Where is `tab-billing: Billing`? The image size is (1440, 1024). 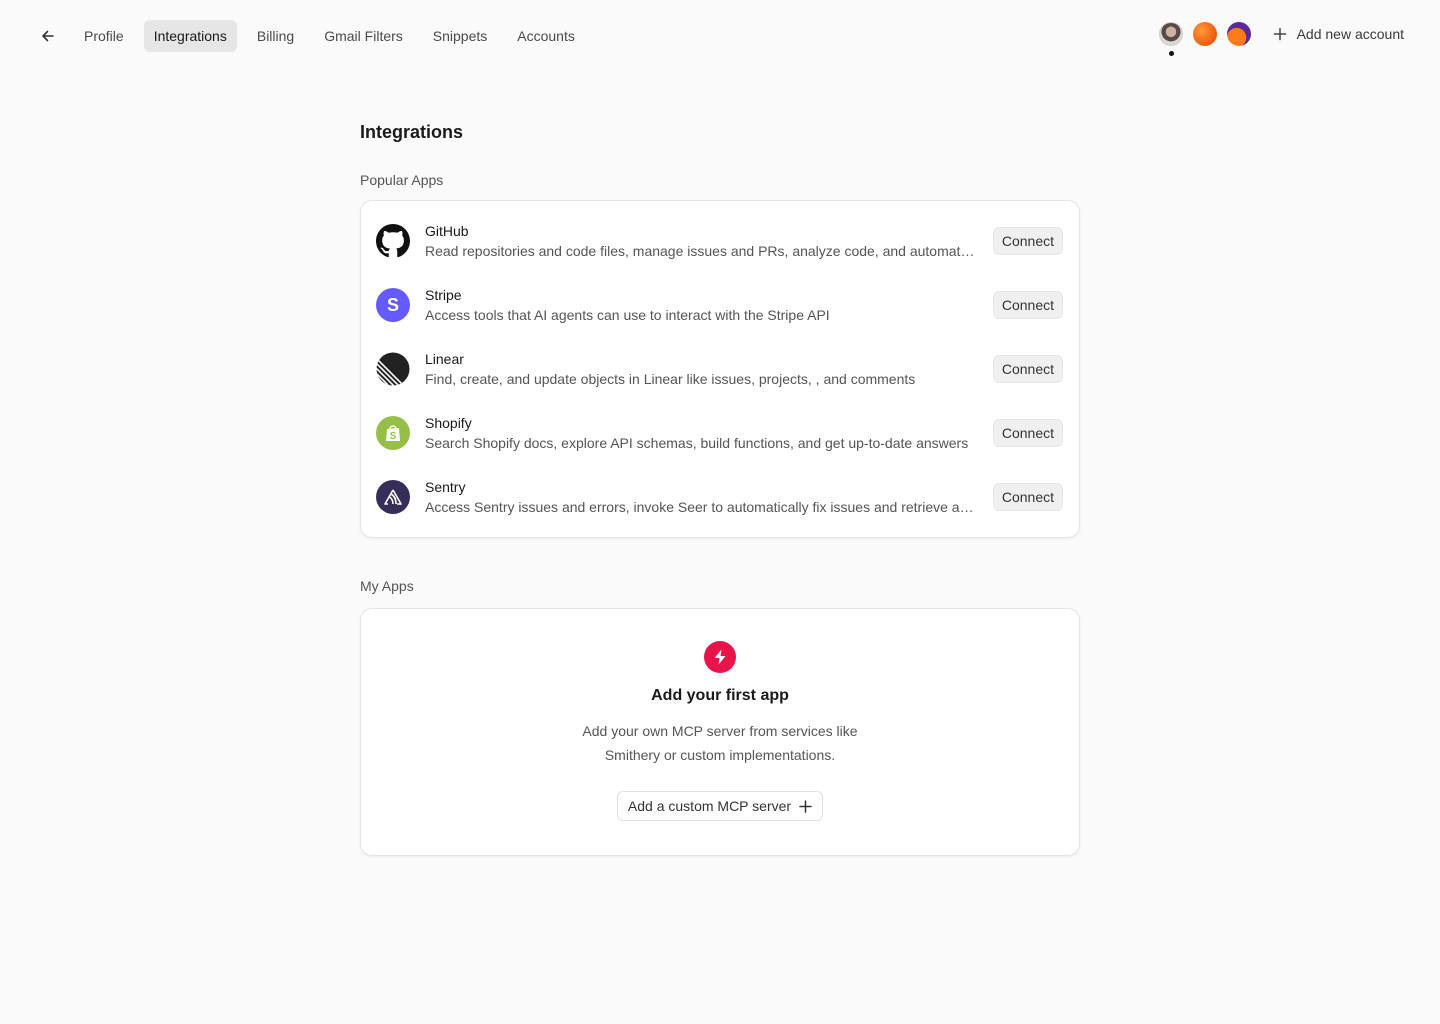
tab-billing: Billing is located at coordinates (275, 36).